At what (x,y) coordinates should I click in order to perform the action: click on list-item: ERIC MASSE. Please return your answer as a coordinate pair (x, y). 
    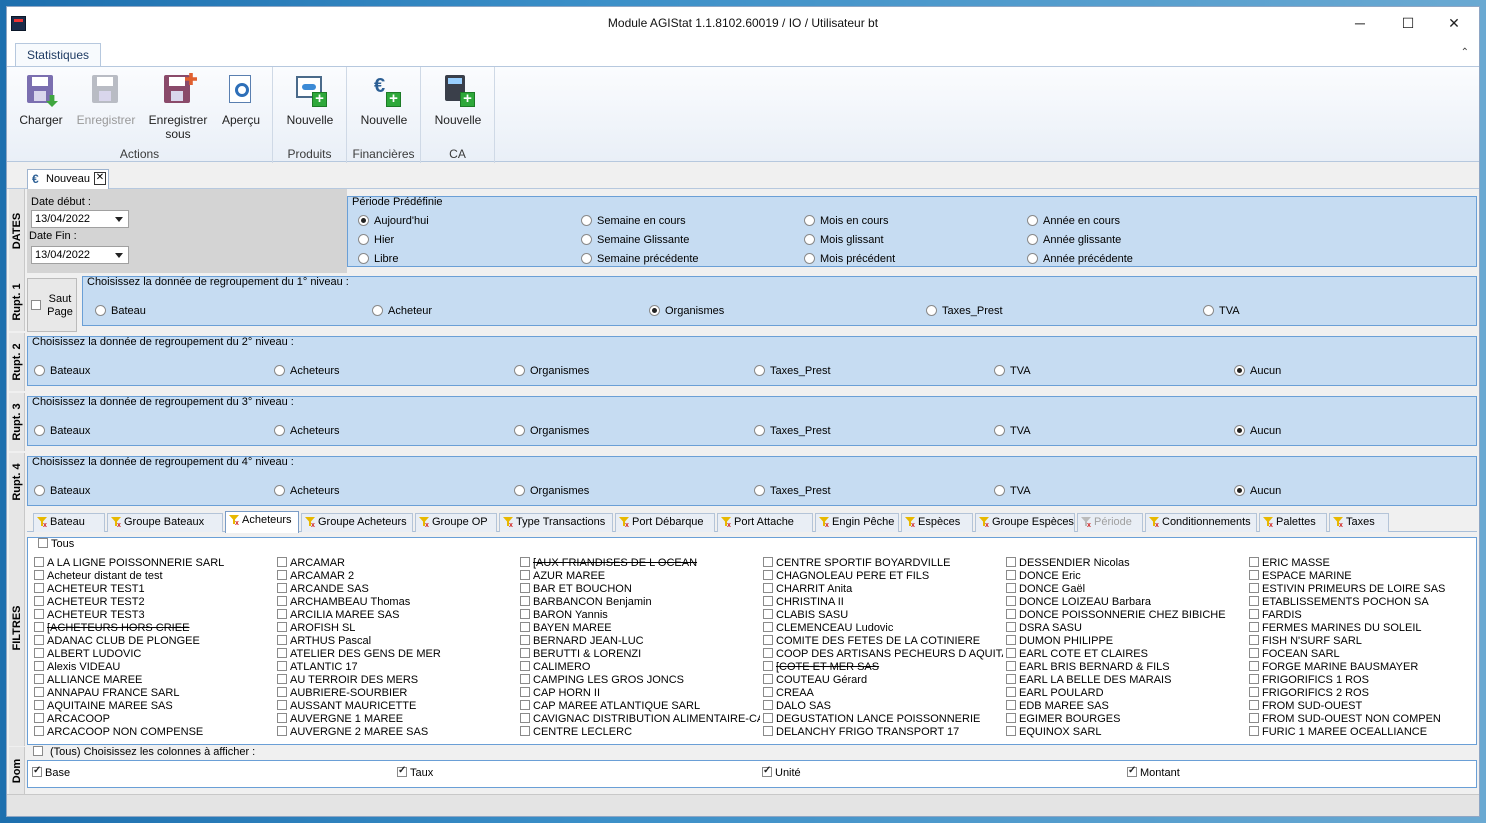
    Looking at the image, I should click on (1367, 563).